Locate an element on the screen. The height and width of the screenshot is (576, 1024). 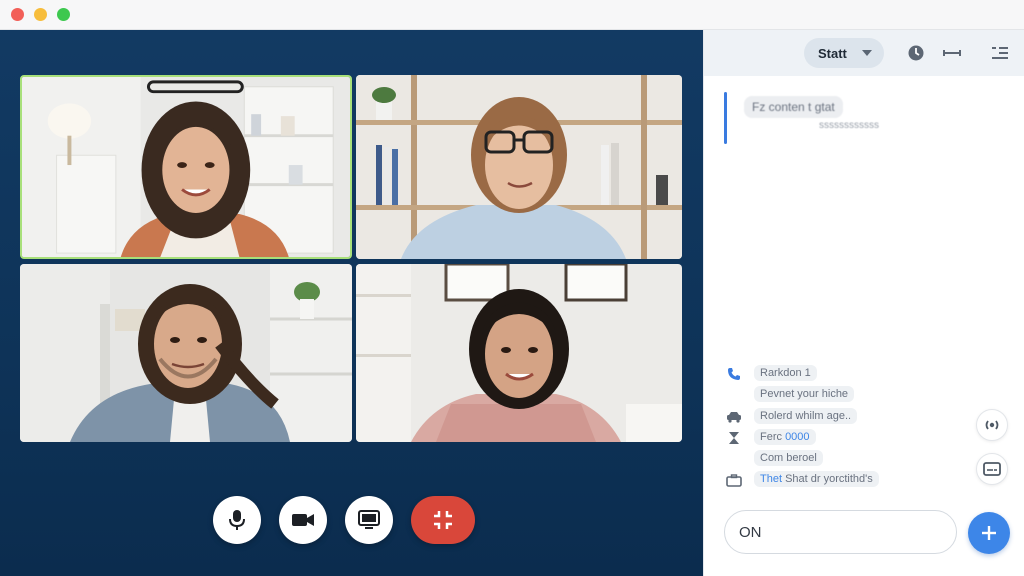
pinned-message: Fz conten t gtat ssssssssssss is located at coordinates (824, 118).